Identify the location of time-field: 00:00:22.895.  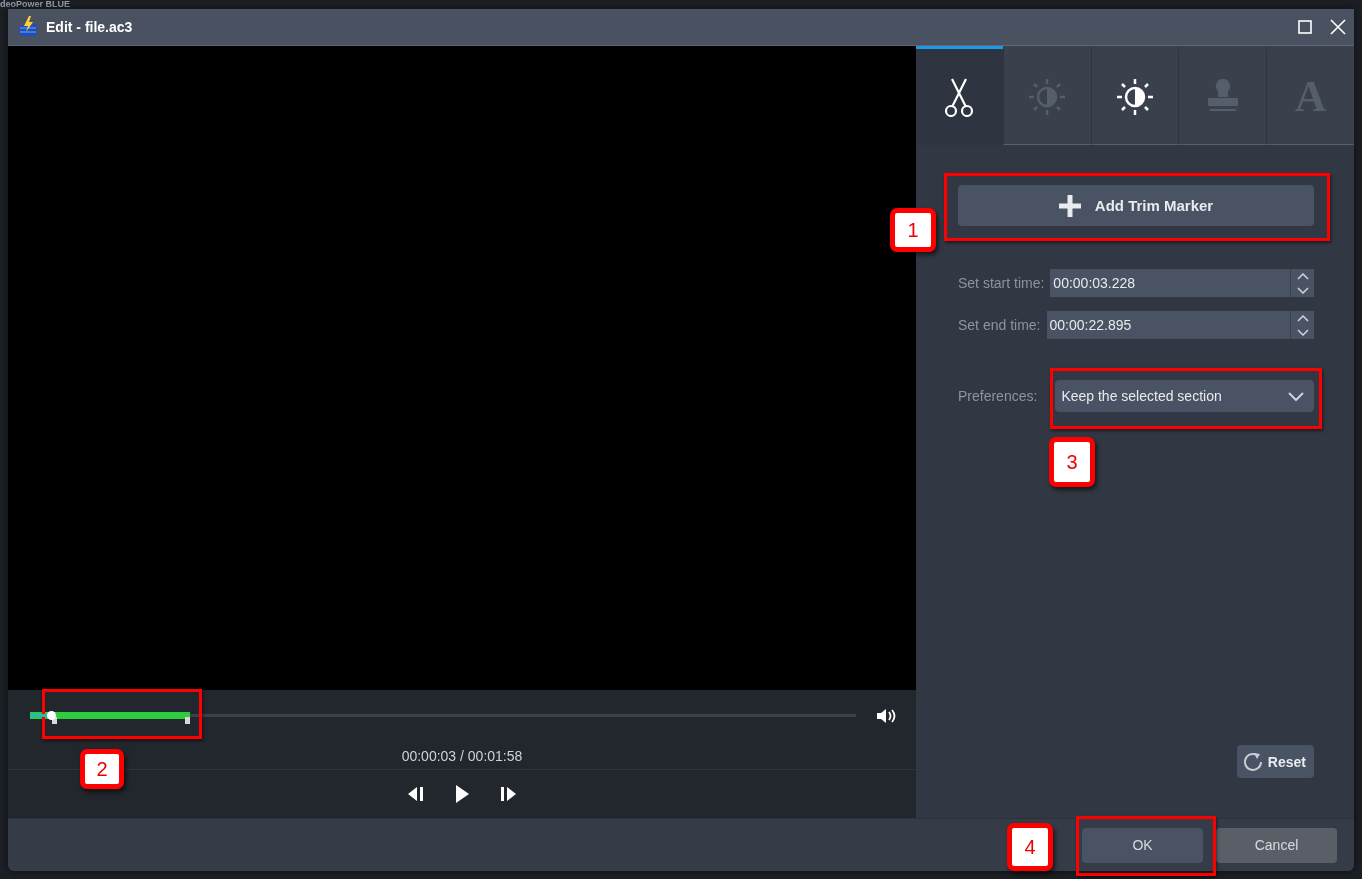
(1168, 325).